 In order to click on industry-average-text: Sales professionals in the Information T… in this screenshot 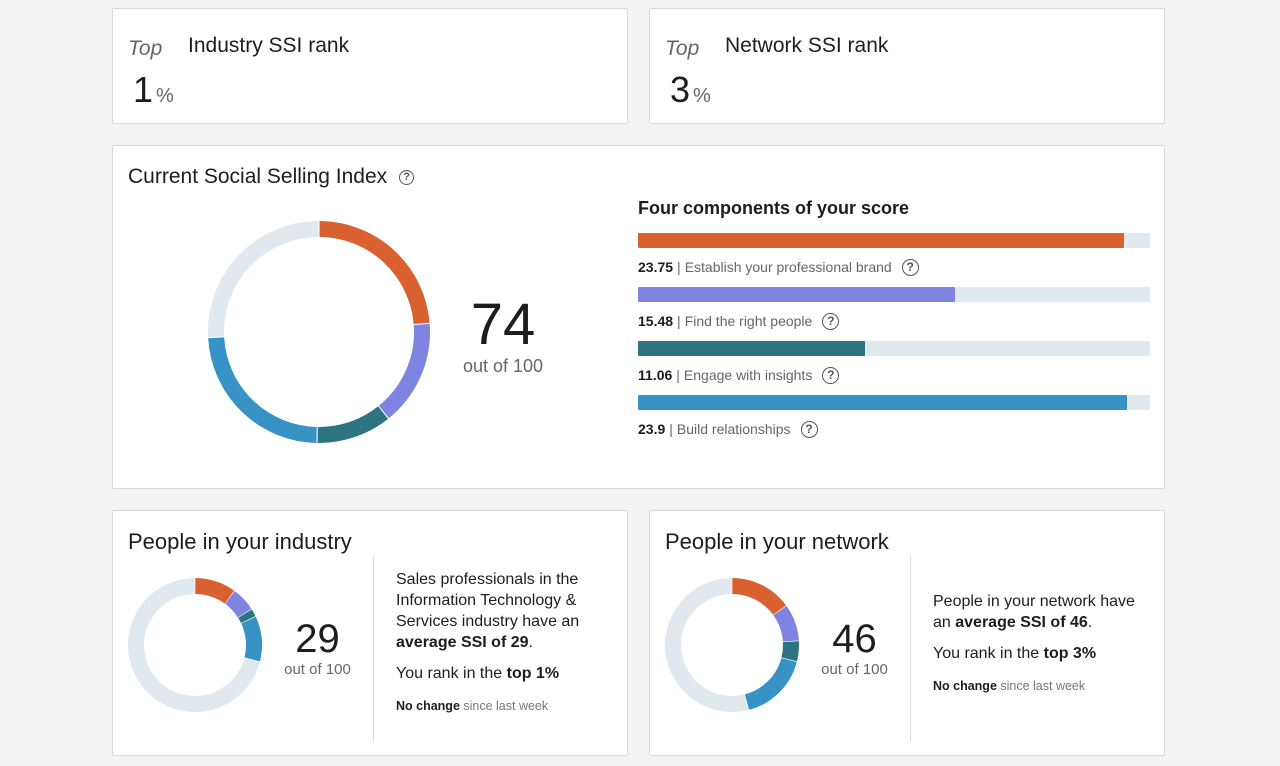, I will do `click(503, 611)`.